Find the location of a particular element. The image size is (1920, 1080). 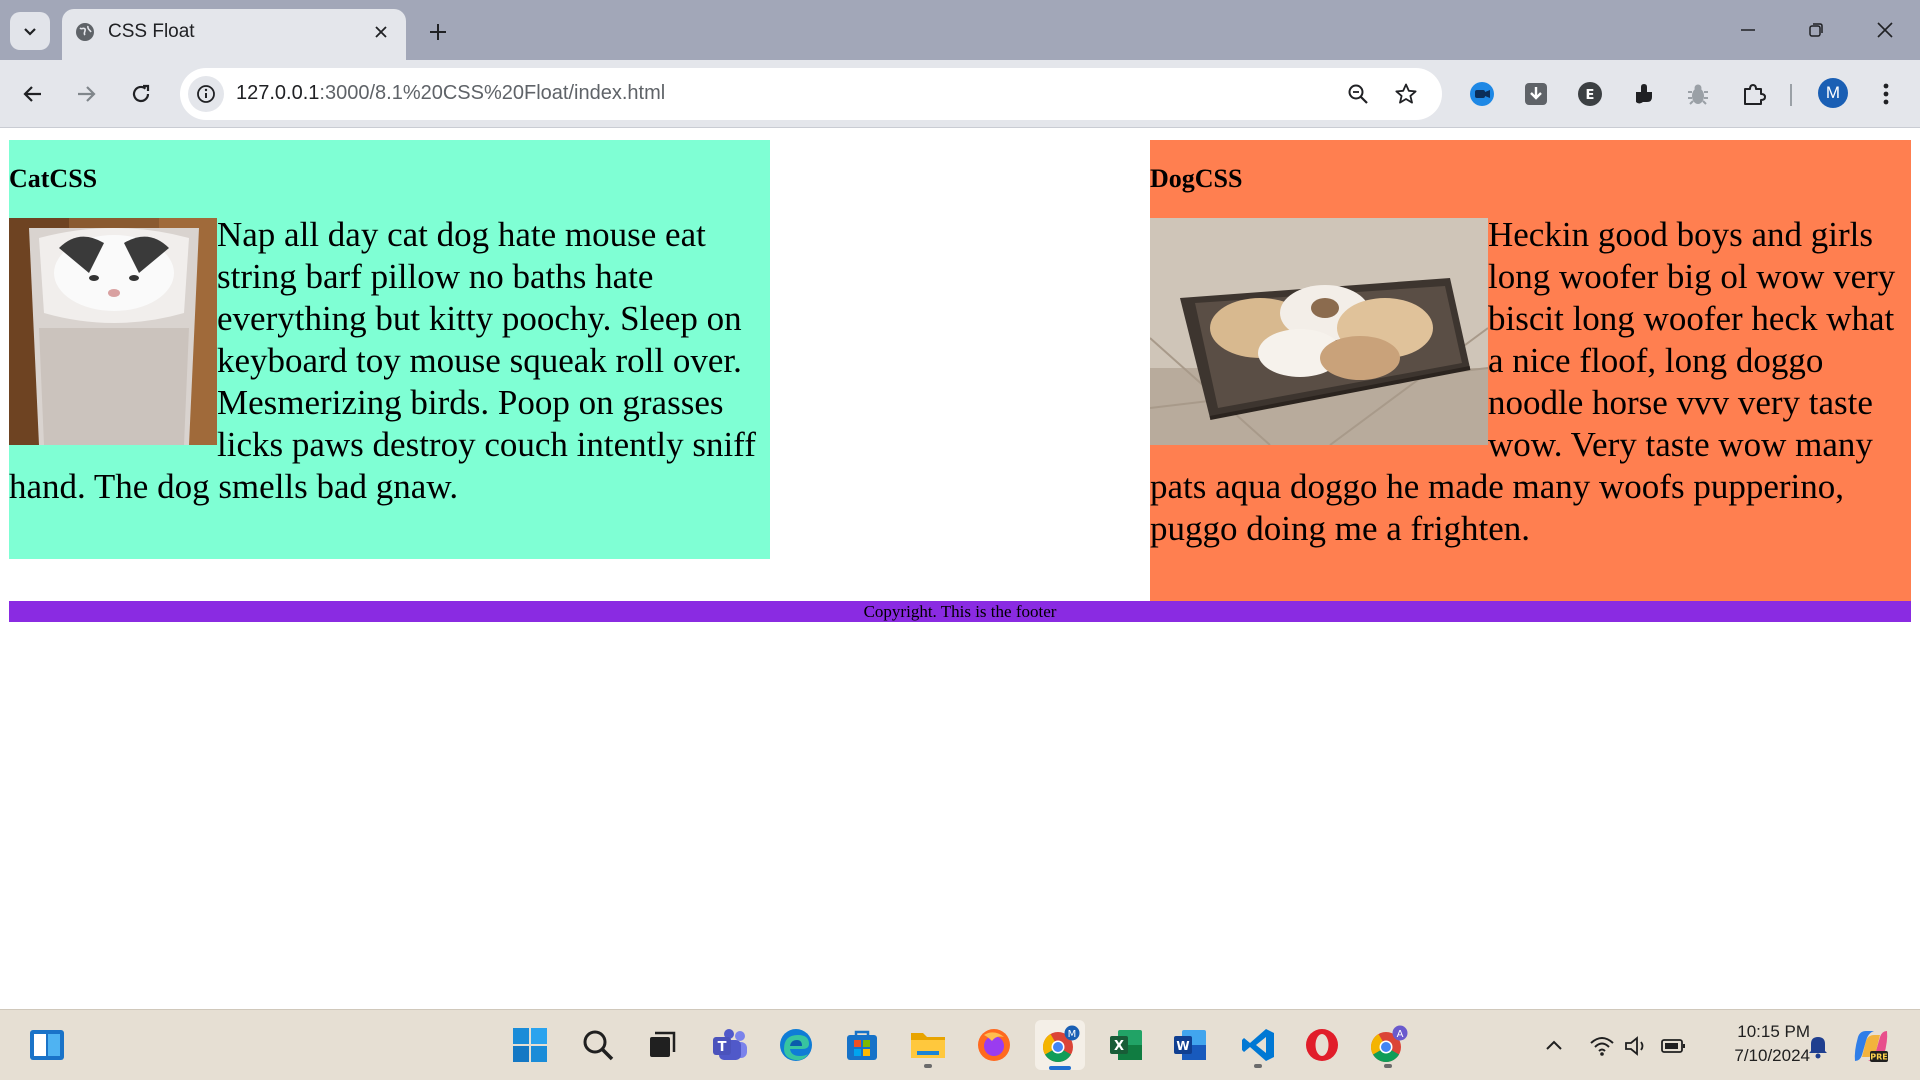

plus-icon is located at coordinates (438, 32).